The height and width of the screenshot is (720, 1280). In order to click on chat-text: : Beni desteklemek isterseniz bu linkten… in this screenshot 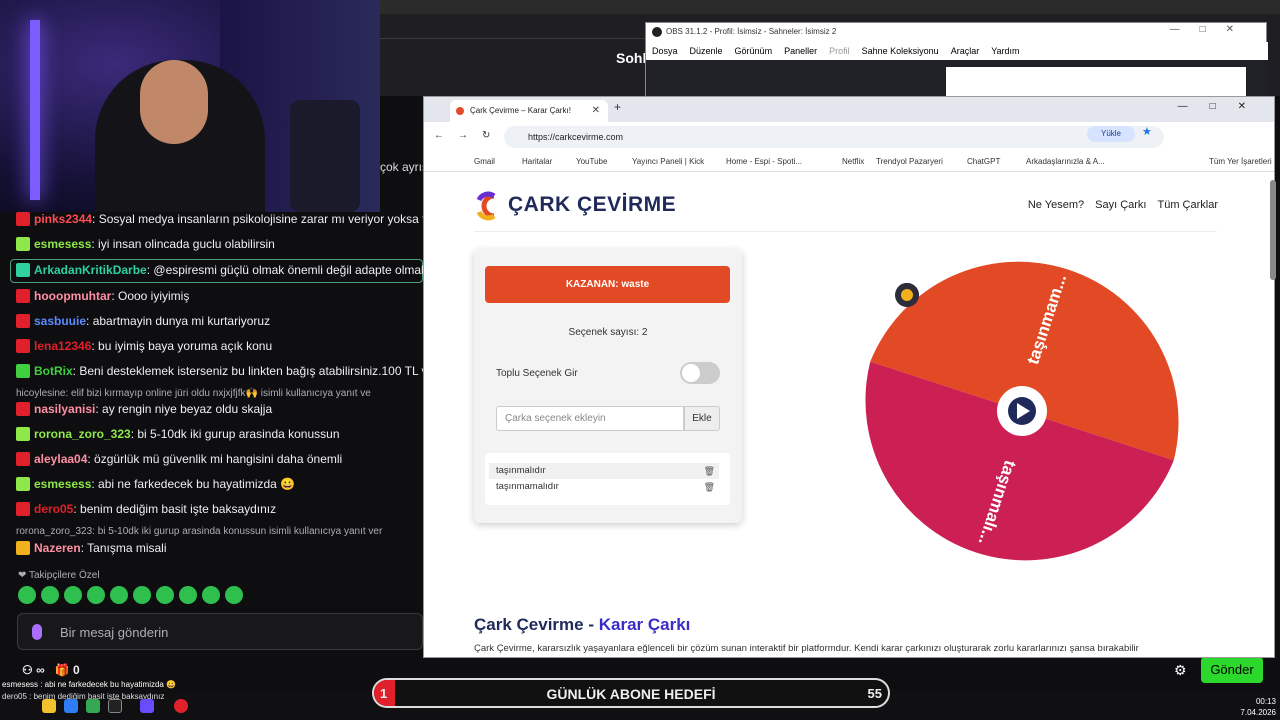, I will do `click(247, 371)`.